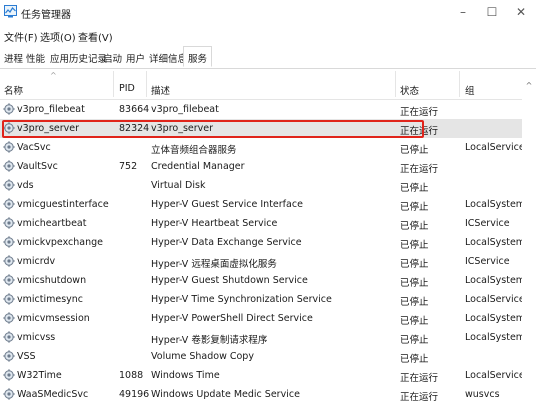  What do you see at coordinates (492, 12) in the screenshot?
I see `maximize-button: ☐` at bounding box center [492, 12].